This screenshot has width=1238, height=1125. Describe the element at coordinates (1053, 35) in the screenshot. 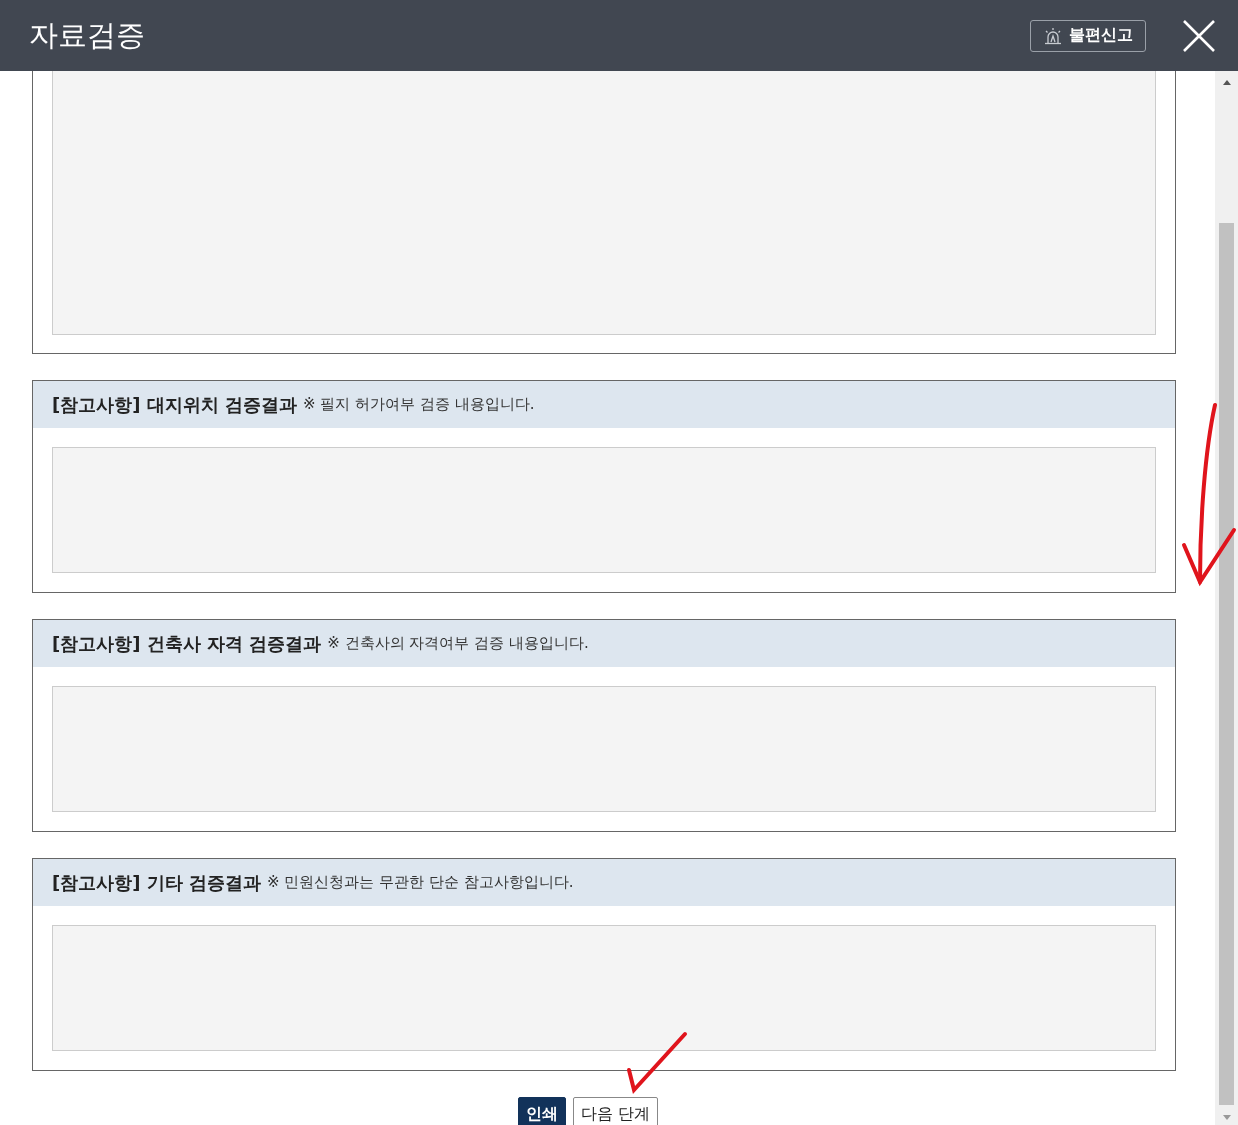

I see `siren-icon` at that location.